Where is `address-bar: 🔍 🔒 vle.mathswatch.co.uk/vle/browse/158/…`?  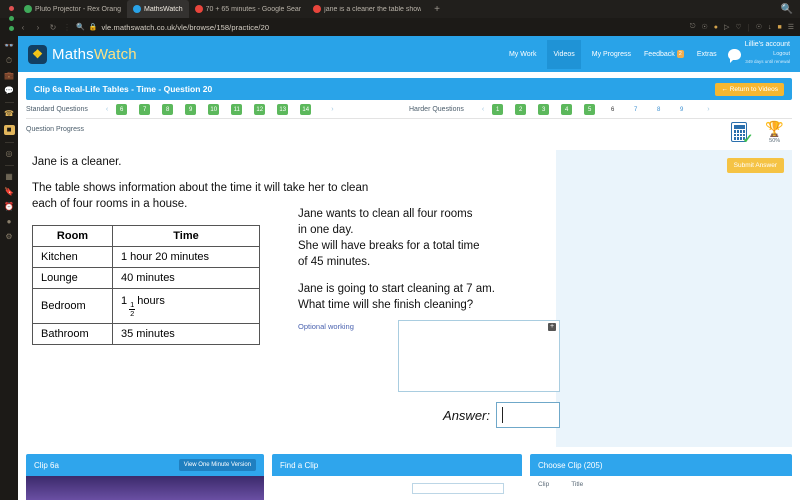 address-bar: 🔍 🔒 vle.mathswatch.co.uk/vle/browse/158/… is located at coordinates (380, 27).